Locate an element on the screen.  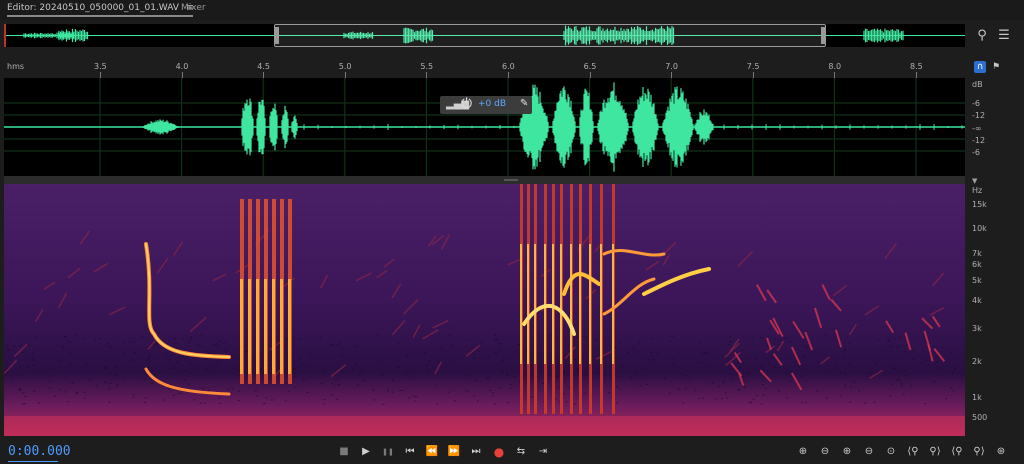
zoom-in-at-start-icon: ⟨⚲ is located at coordinates (913, 452).